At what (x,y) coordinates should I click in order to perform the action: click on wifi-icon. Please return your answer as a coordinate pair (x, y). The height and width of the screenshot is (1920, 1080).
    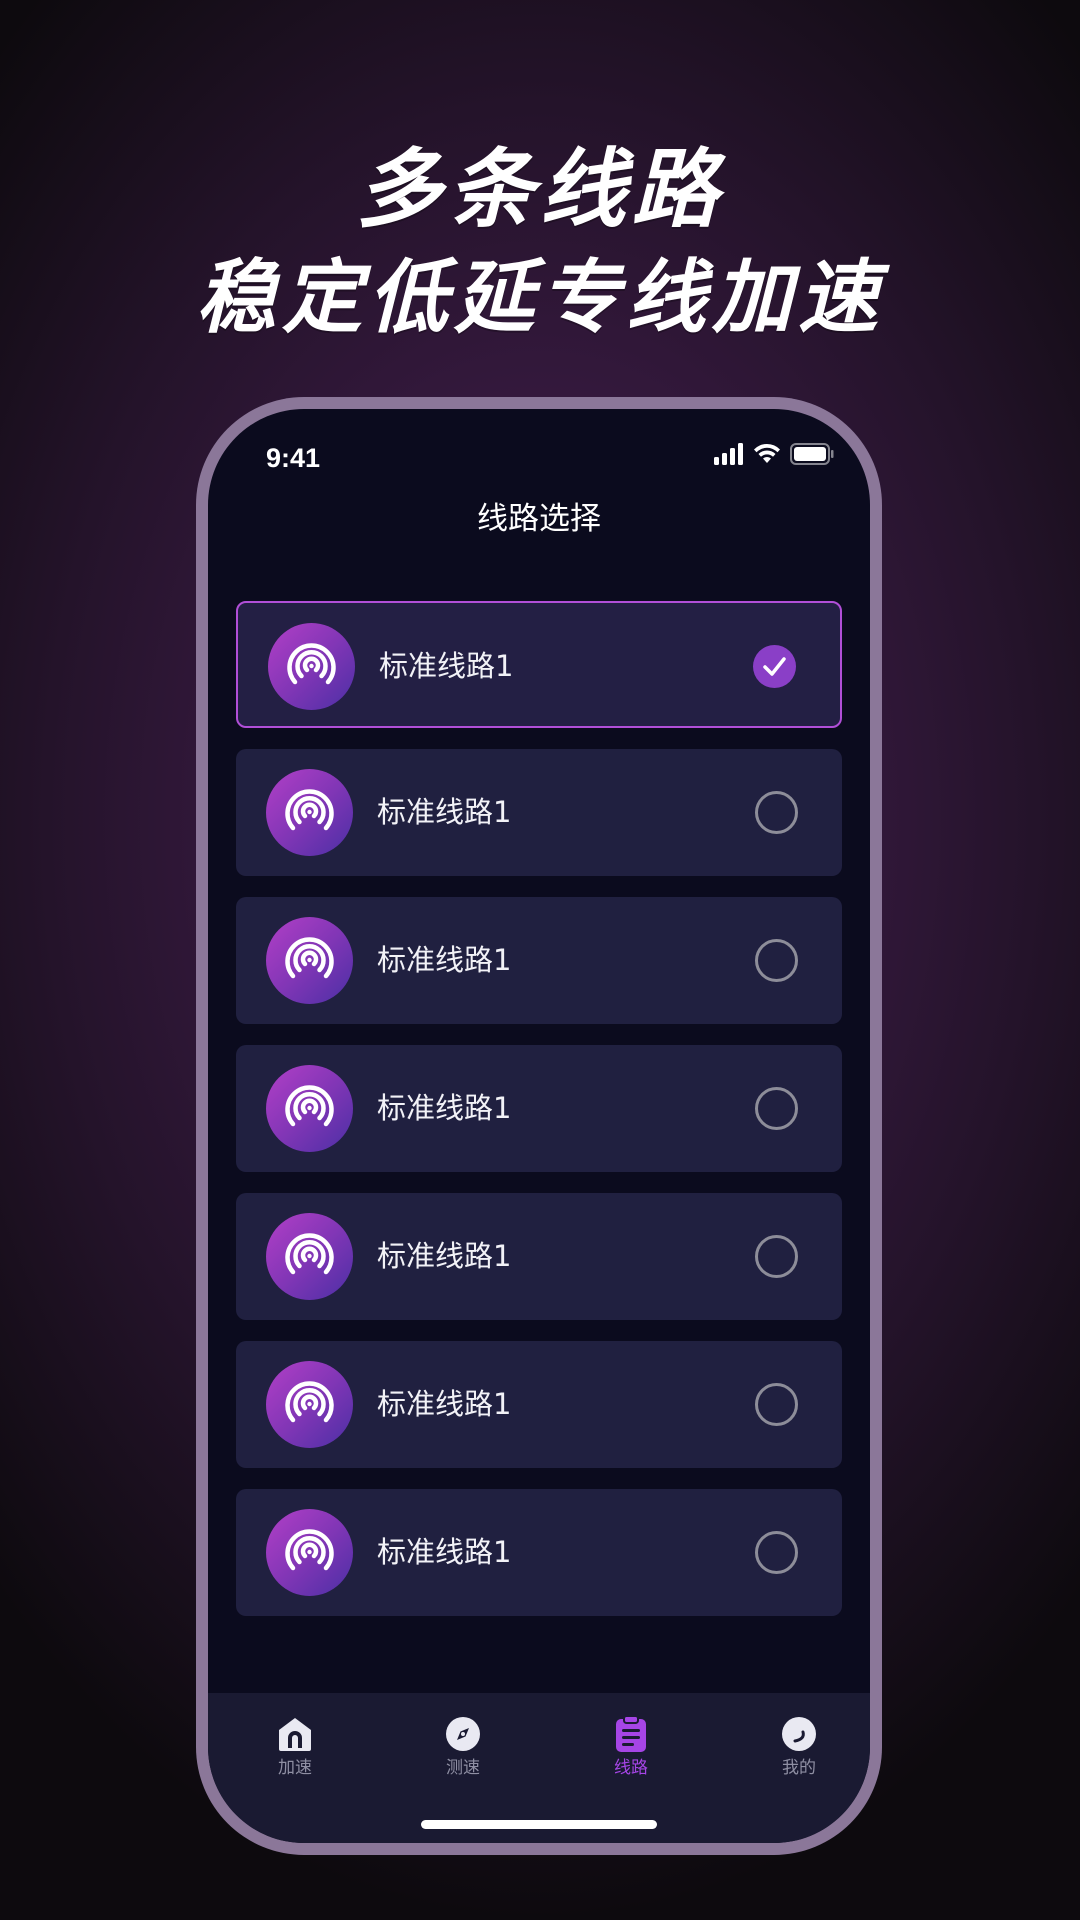
    Looking at the image, I should click on (767, 453).